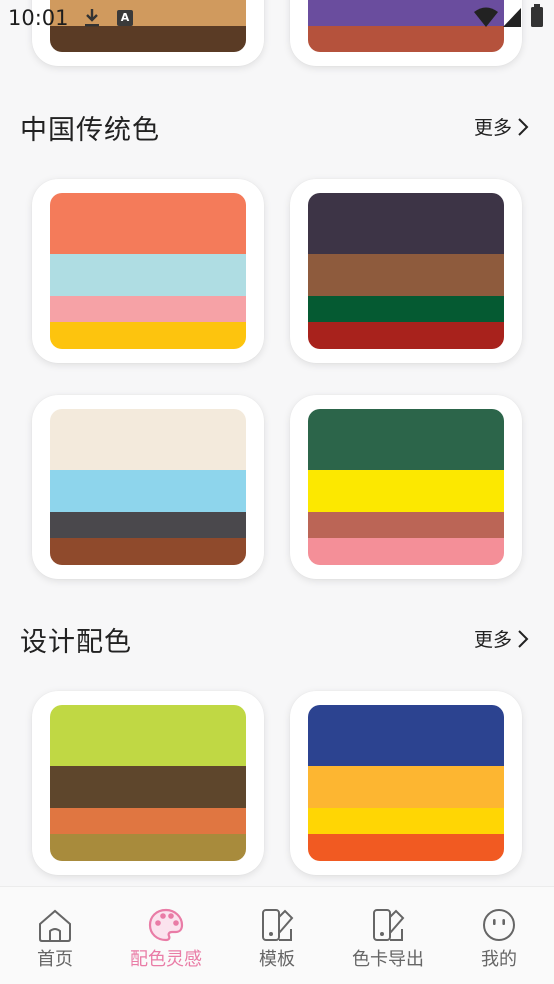 Image resolution: width=554 pixels, height=984 pixels. What do you see at coordinates (166, 925) in the screenshot?
I see `palette-icon` at bounding box center [166, 925].